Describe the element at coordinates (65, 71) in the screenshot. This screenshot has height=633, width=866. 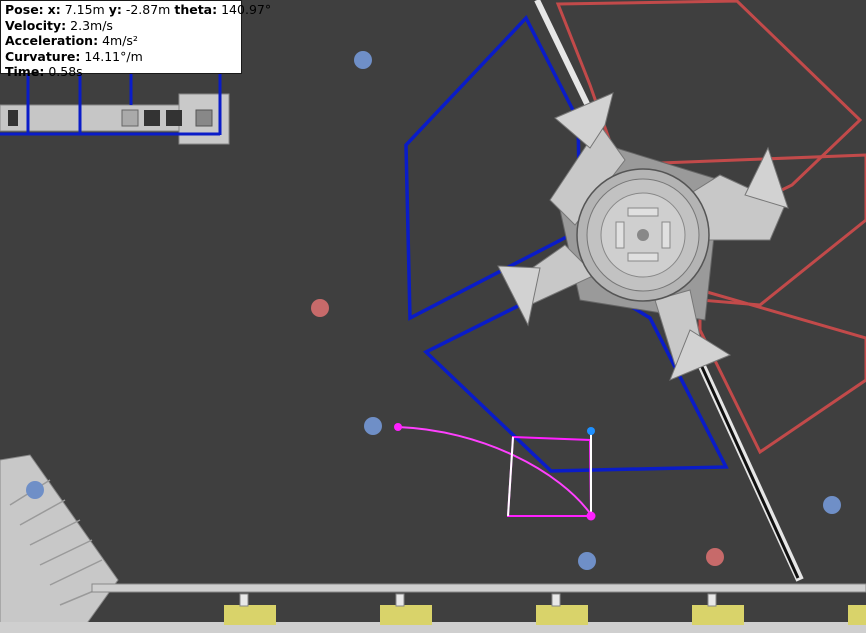
I see `time-value: 0.58s` at that location.